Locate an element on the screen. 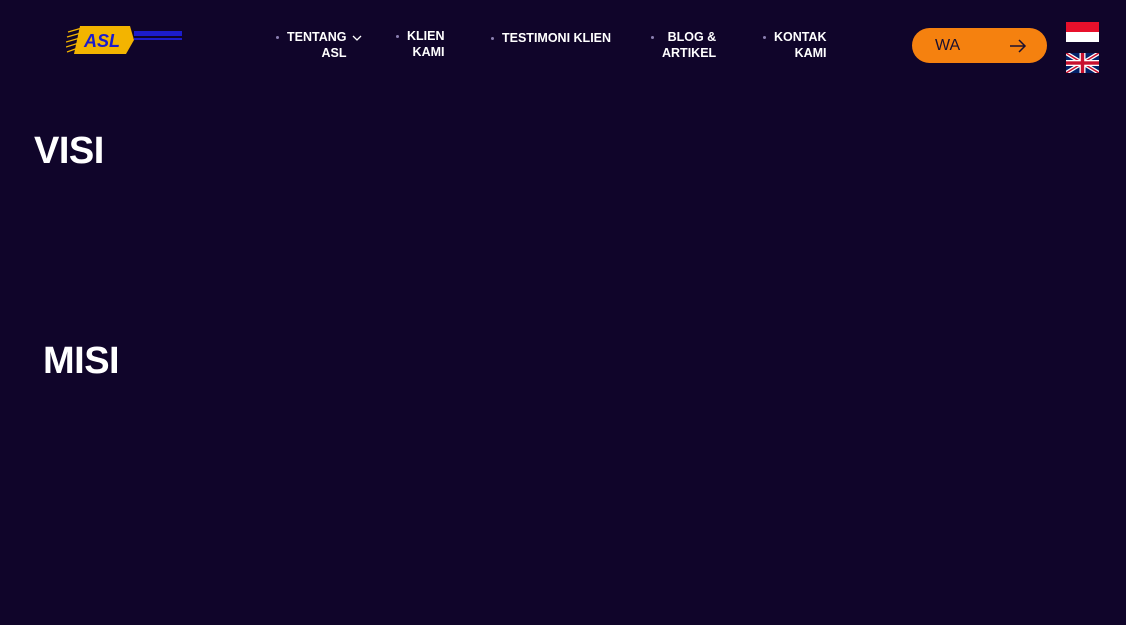  nav-label-line1: KONTAK is located at coordinates (800, 37).